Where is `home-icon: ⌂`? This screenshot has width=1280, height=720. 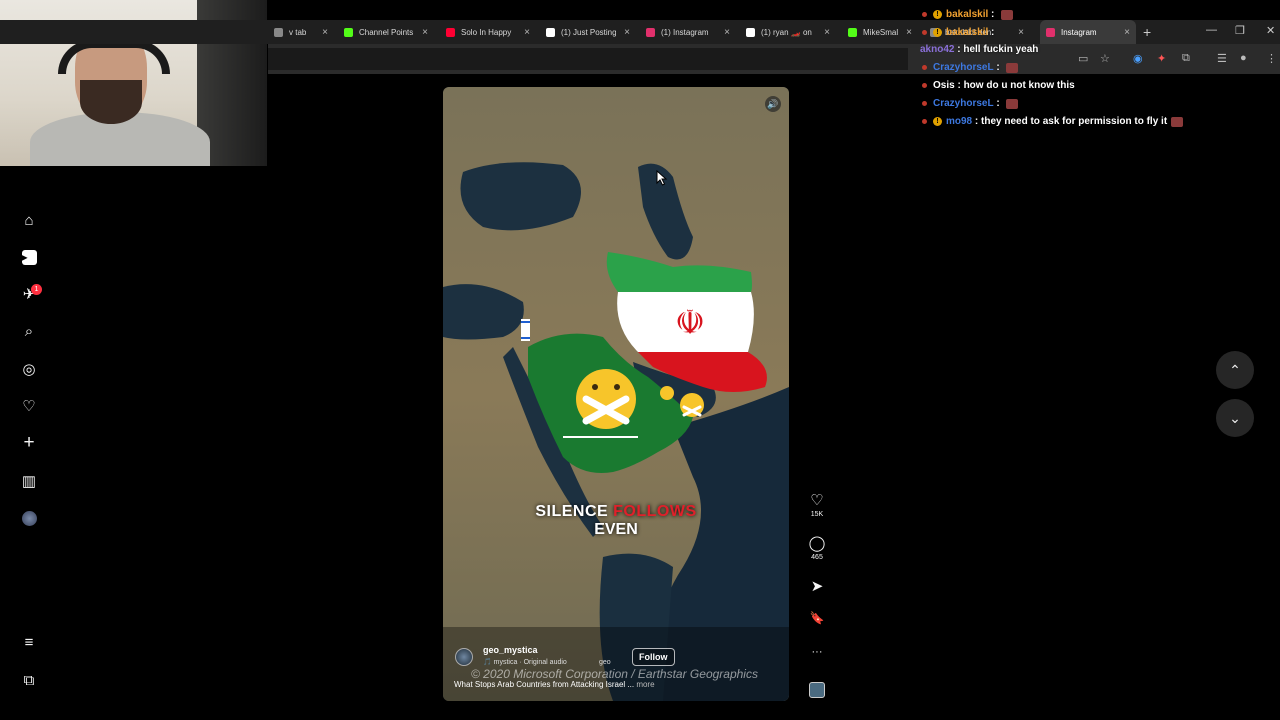 home-icon: ⌂ is located at coordinates (29, 220).